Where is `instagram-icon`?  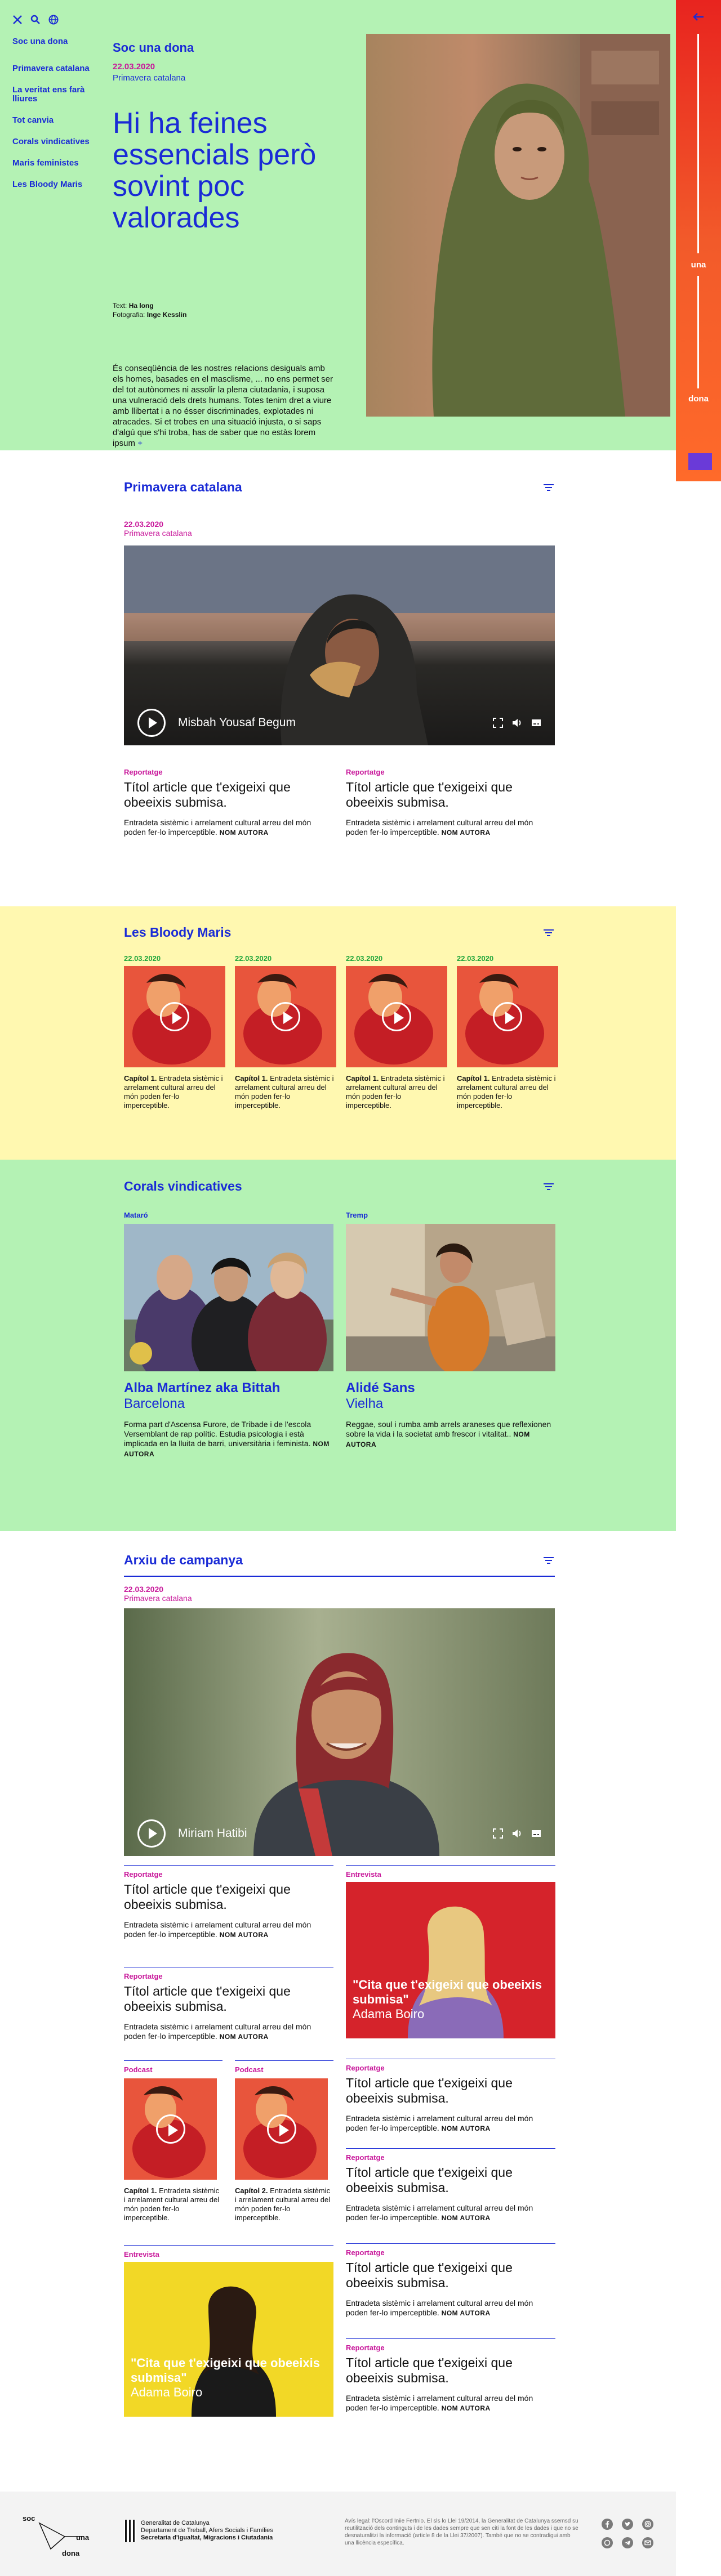 instagram-icon is located at coordinates (648, 2526).